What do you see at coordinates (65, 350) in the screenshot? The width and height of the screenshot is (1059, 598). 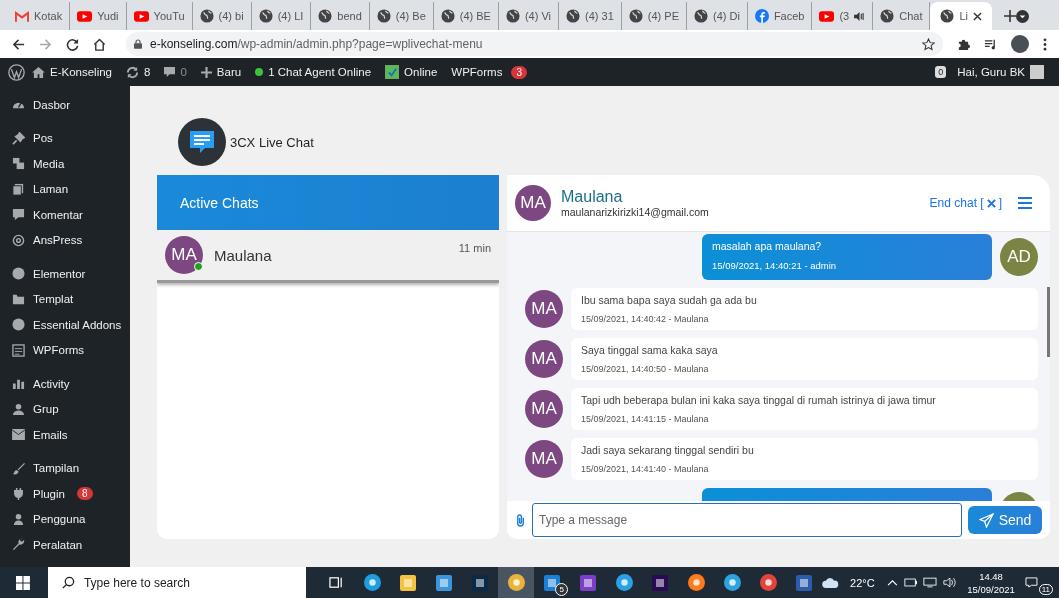 I see `sidebar-item: WPForms` at bounding box center [65, 350].